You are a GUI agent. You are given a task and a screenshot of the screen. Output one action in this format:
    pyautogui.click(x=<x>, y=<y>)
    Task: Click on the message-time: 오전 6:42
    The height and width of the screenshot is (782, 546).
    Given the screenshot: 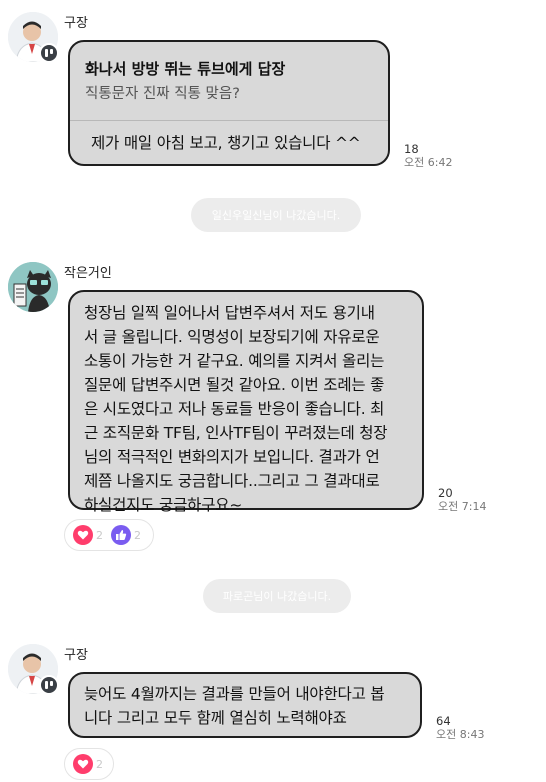 What is the action you would take?
    pyautogui.click(x=428, y=162)
    